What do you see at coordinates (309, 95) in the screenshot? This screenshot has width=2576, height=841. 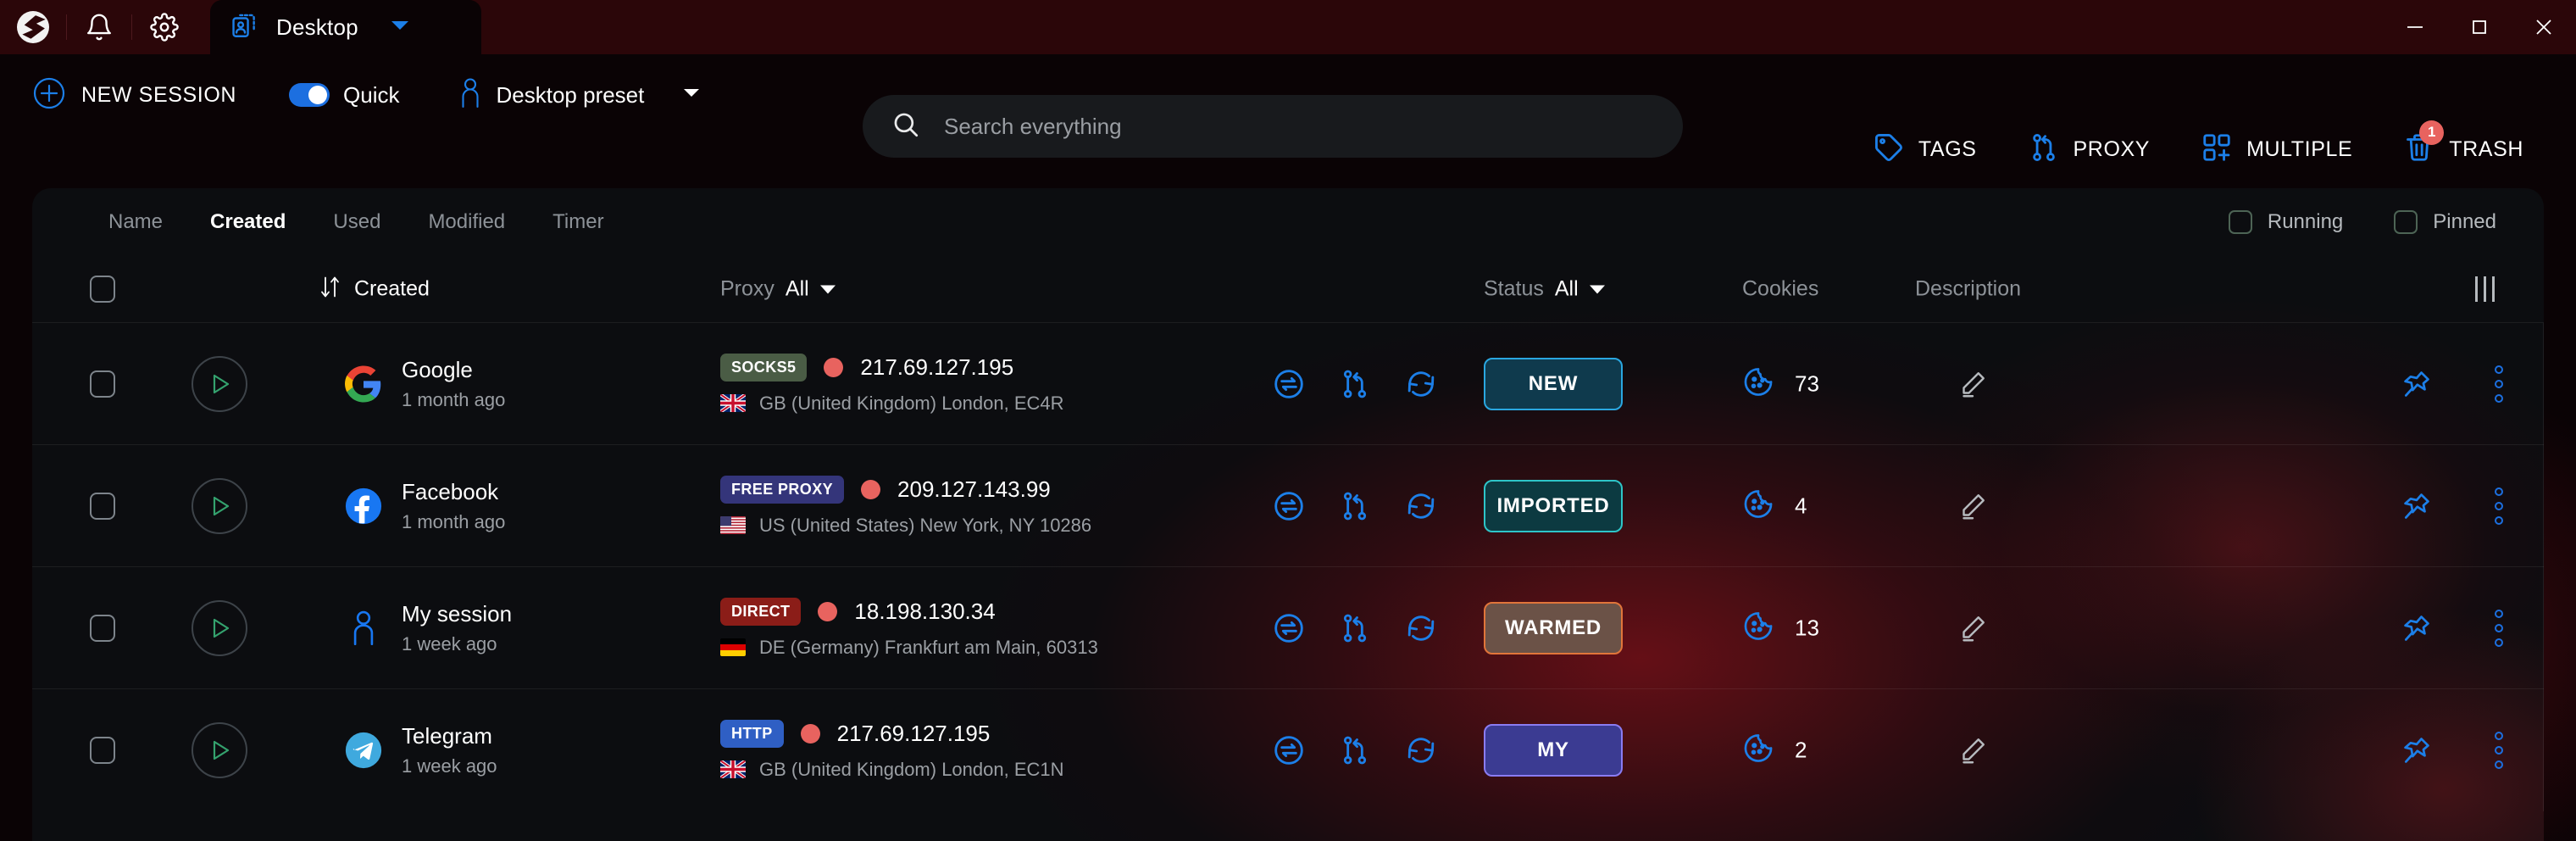 I see `quick-switch` at bounding box center [309, 95].